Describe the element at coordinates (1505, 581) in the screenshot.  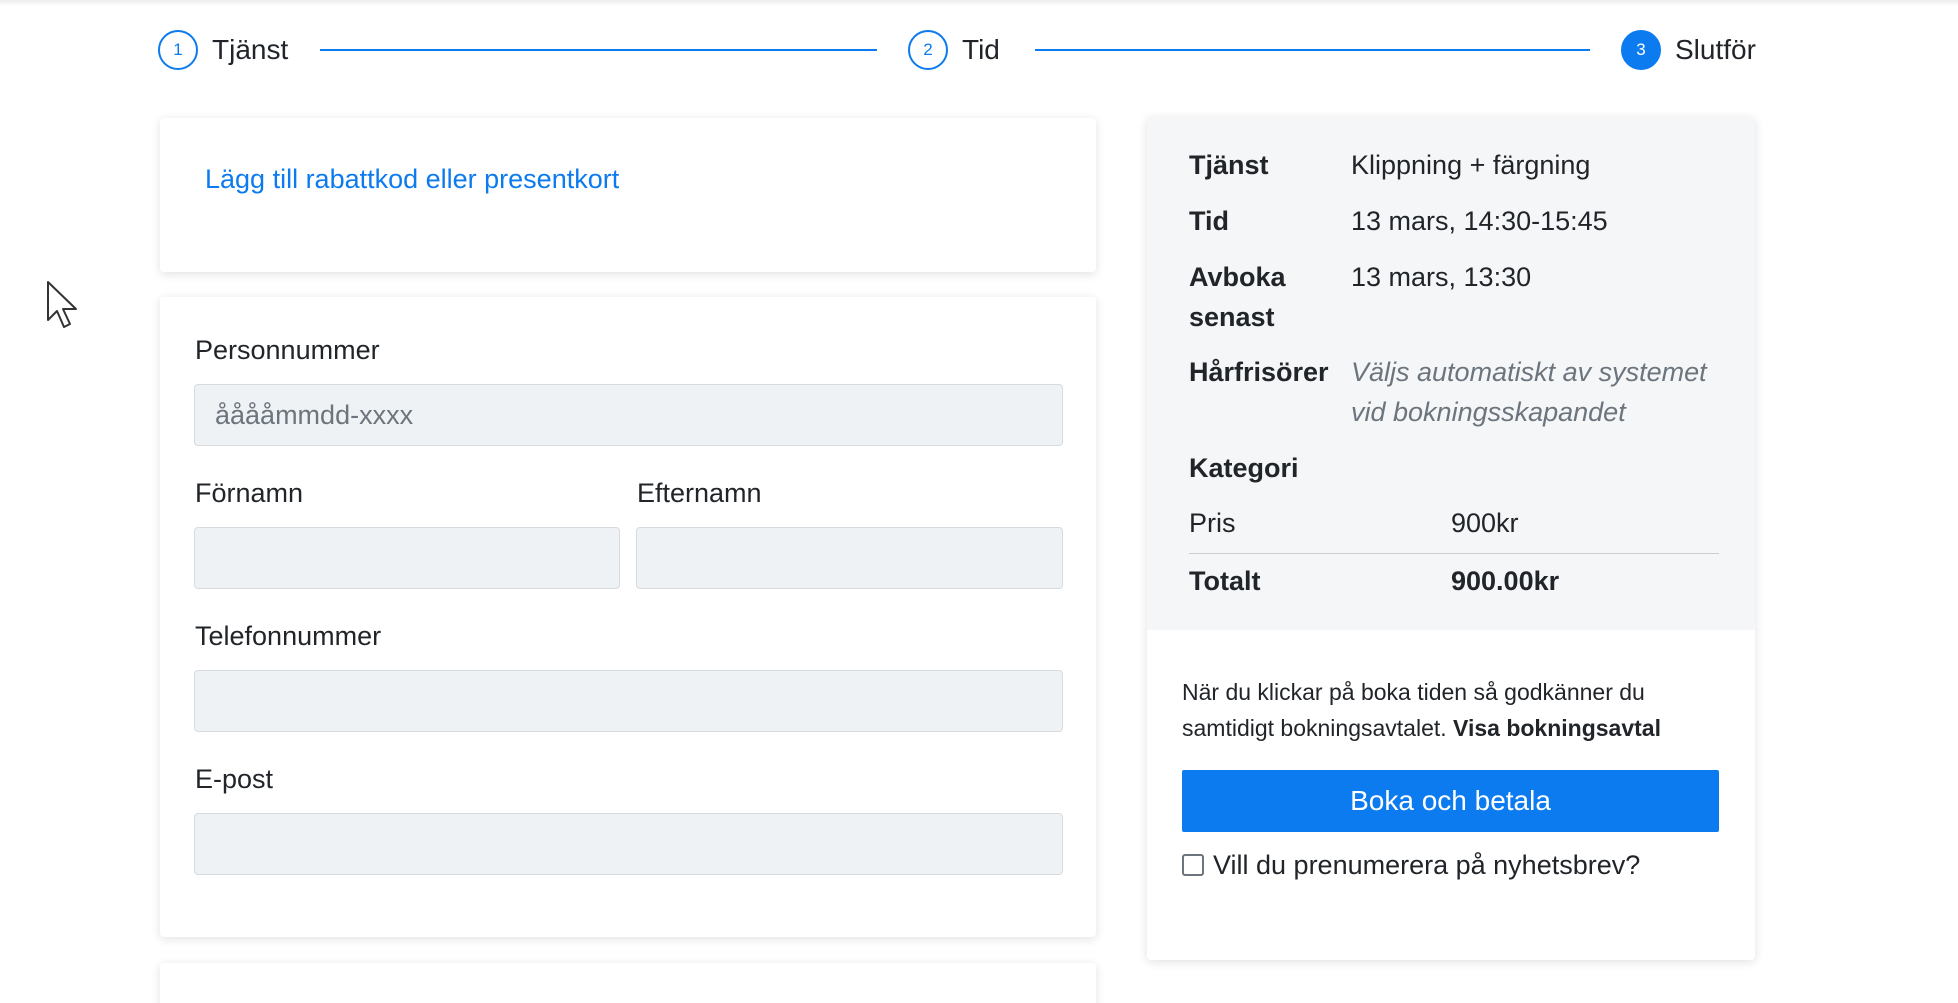
I see `summary-totalt-value: 900.00kr` at that location.